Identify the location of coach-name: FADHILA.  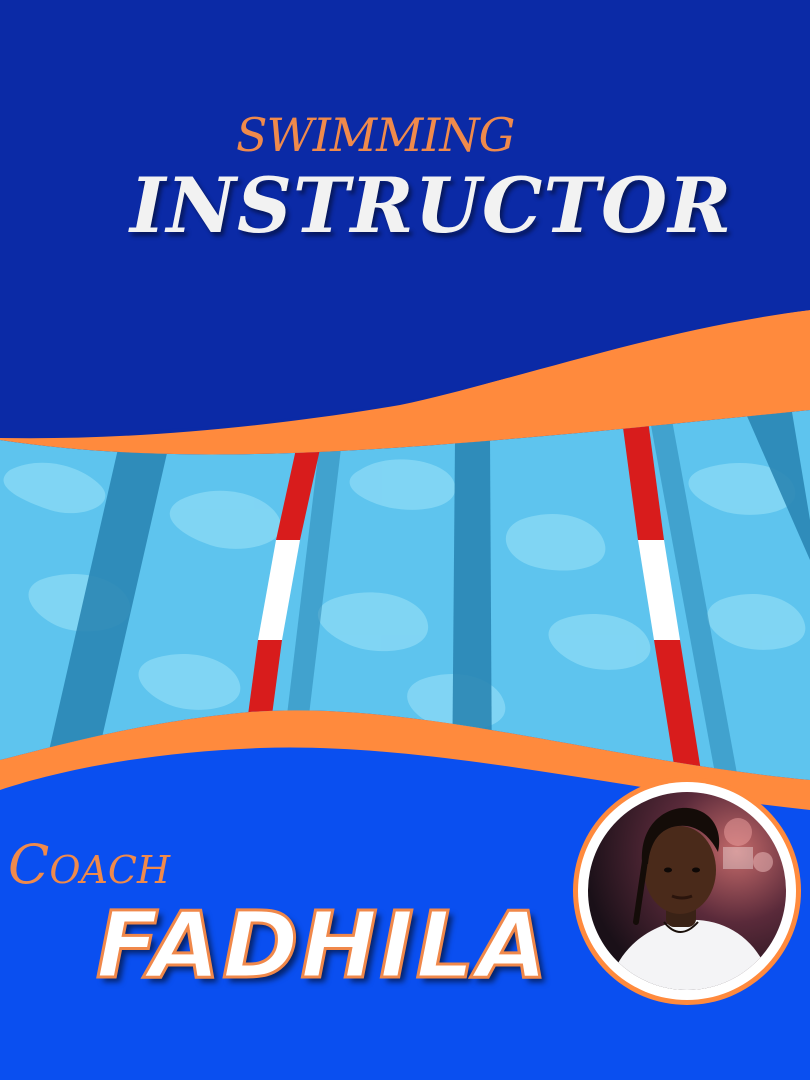
(322, 945).